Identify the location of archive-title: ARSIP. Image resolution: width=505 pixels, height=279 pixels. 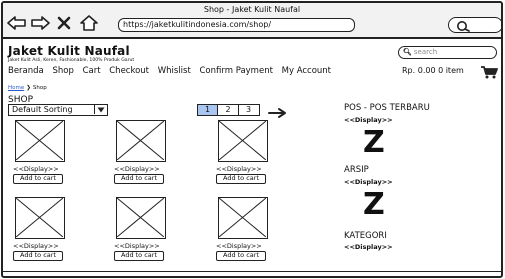
(356, 170).